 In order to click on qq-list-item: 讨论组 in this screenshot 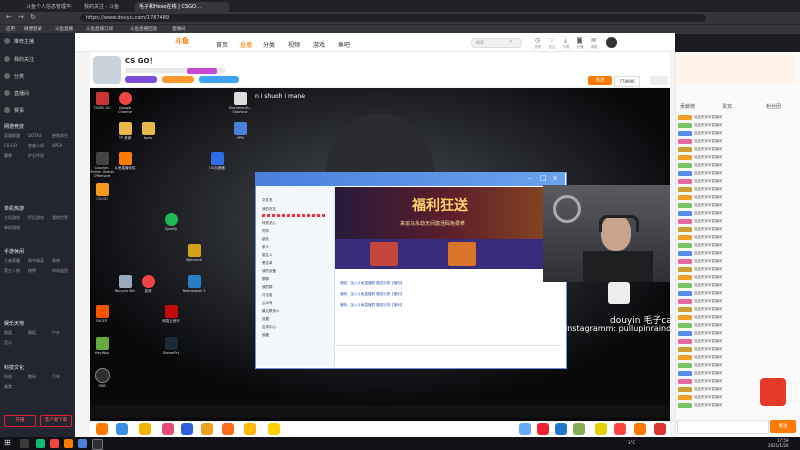, I will do `click(267, 295)`.